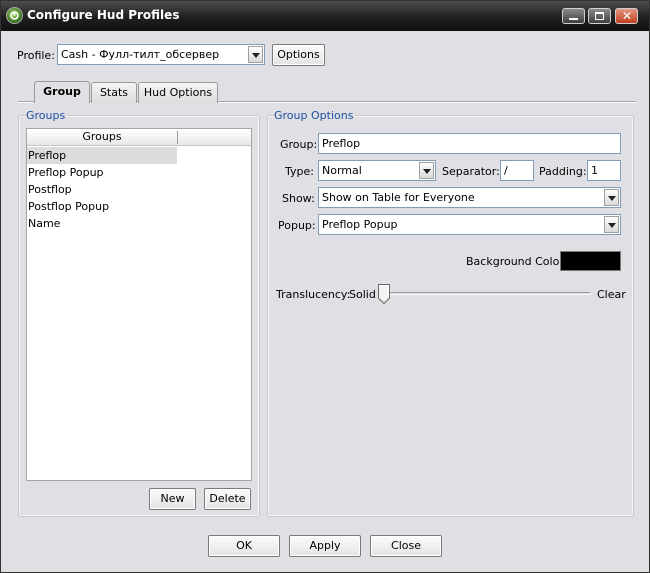 The width and height of the screenshot is (650, 573). Describe the element at coordinates (384, 294) in the screenshot. I see `translucency-slider-thumb` at that location.